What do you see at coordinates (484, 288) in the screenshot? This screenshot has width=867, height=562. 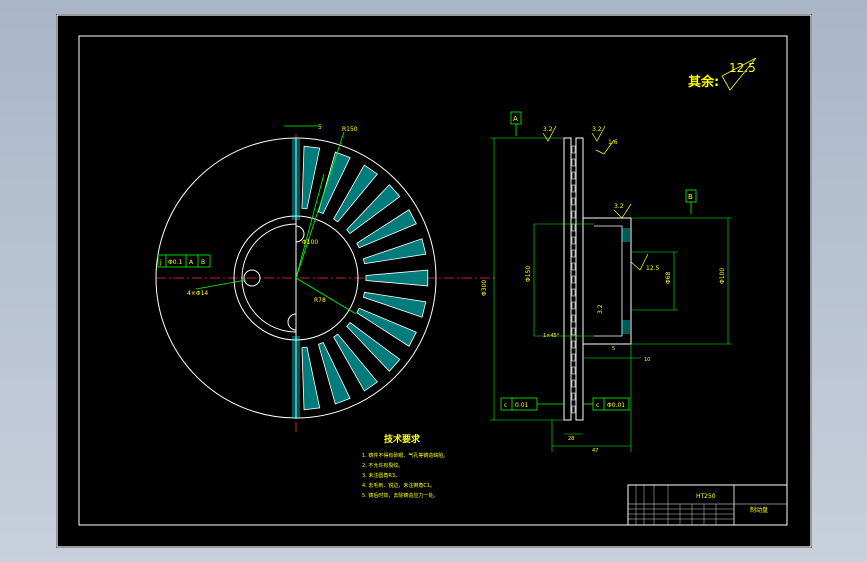 I see `dim-disc-dia: Φ300` at bounding box center [484, 288].